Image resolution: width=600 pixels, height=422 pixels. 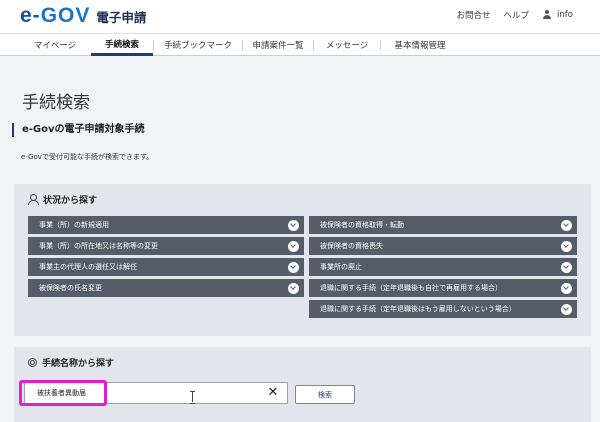 I want to click on situation-heading: 状況から探す, so click(x=62, y=199).